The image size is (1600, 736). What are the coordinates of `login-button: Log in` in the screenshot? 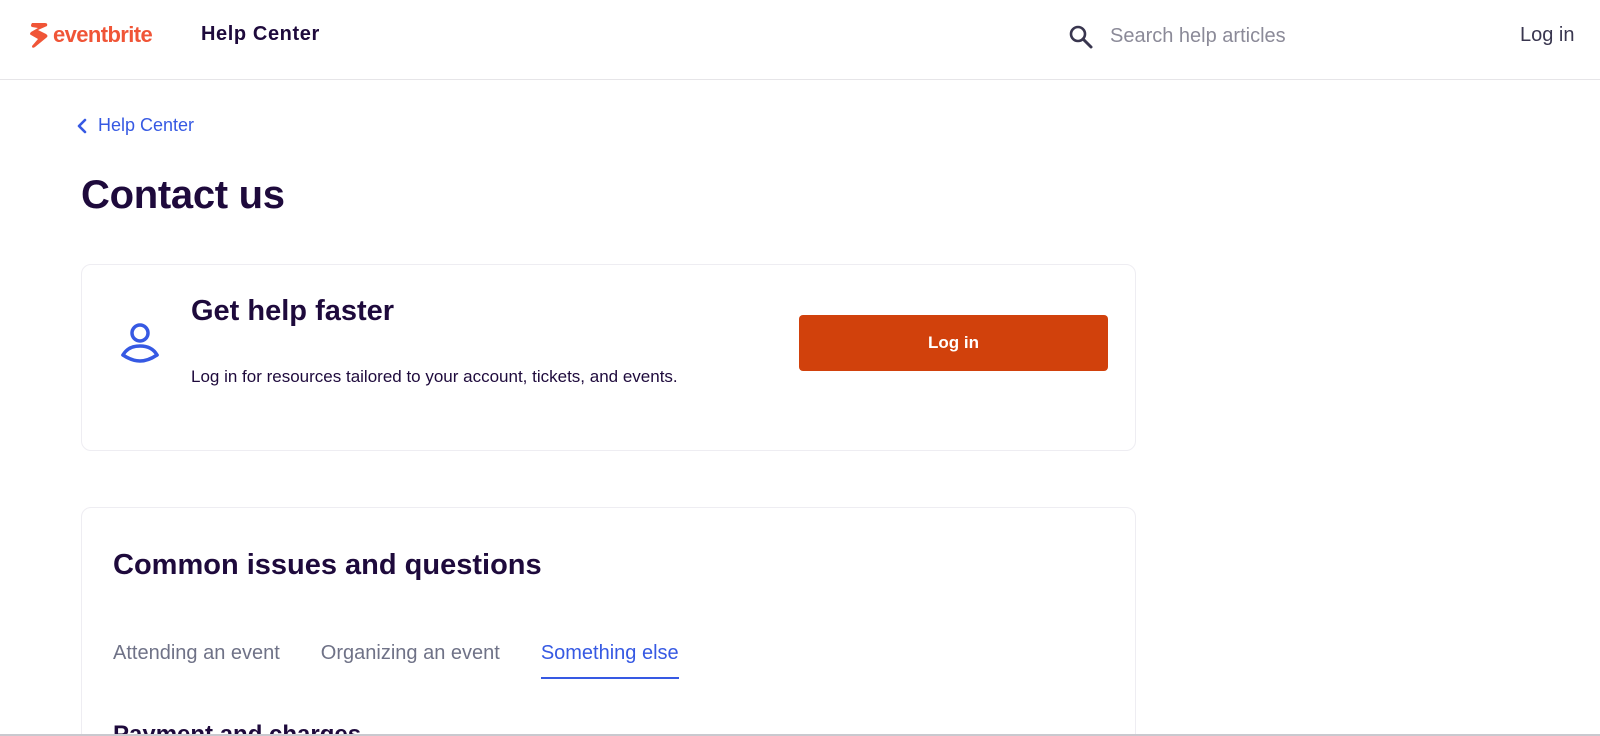 It's located at (953, 343).